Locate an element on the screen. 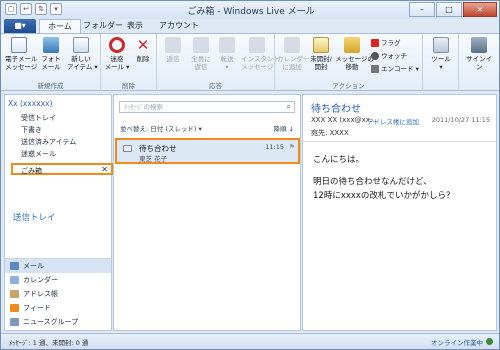 The image size is (500, 350). reply-label: 返信 is located at coordinates (173, 59).